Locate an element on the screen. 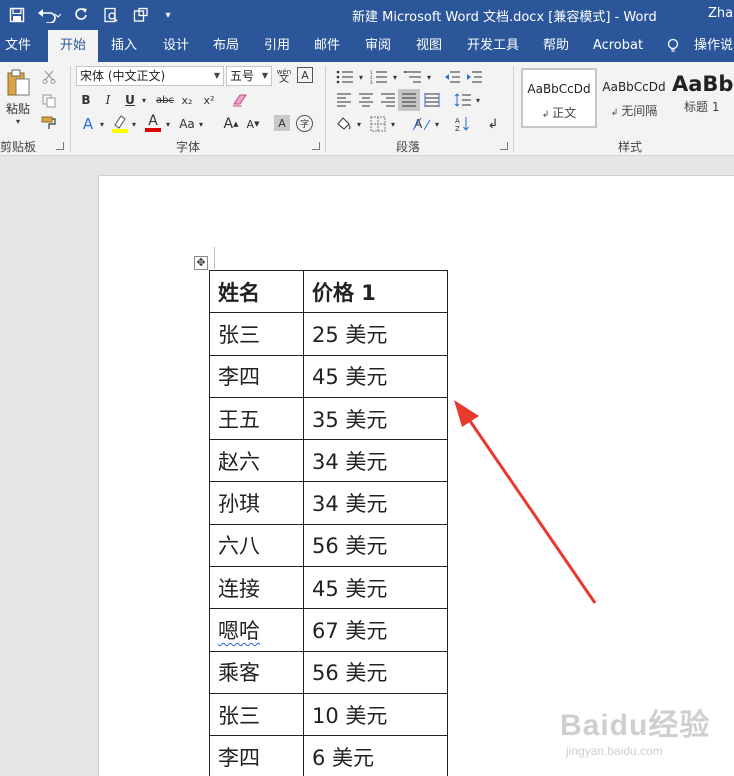  baidu-watermark: Baidu经验 jingyan.baidu.com is located at coordinates (635, 729).